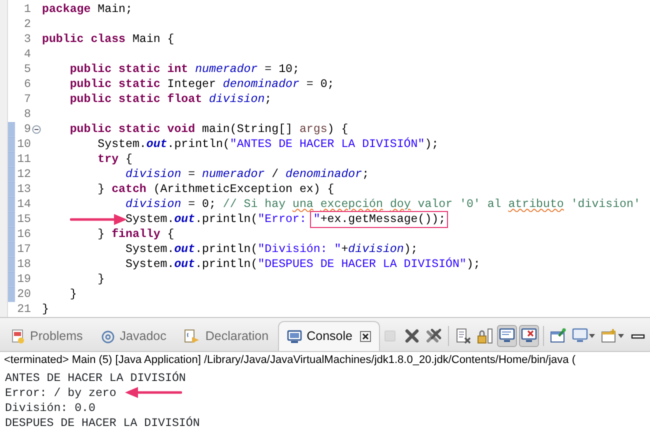 This screenshot has height=440, width=650. Describe the element at coordinates (247, 174) in the screenshot. I see `code-line: division = numerador / denominador;` at that location.